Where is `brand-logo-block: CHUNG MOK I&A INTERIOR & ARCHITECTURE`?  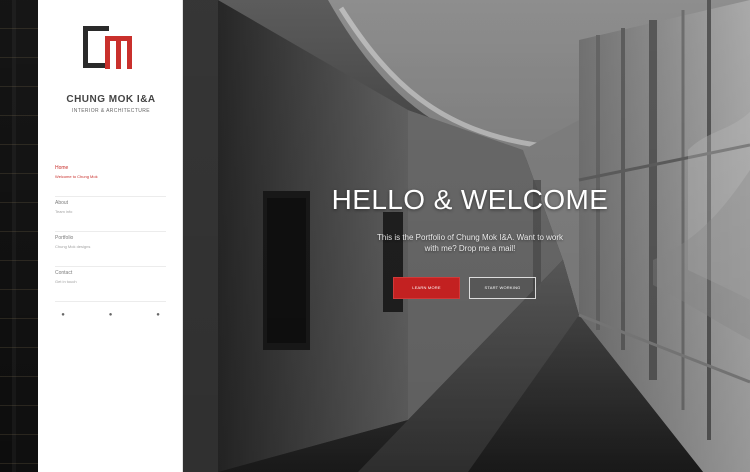 brand-logo-block: CHUNG MOK I&A INTERIOR & ARCHITECTURE is located at coordinates (111, 74).